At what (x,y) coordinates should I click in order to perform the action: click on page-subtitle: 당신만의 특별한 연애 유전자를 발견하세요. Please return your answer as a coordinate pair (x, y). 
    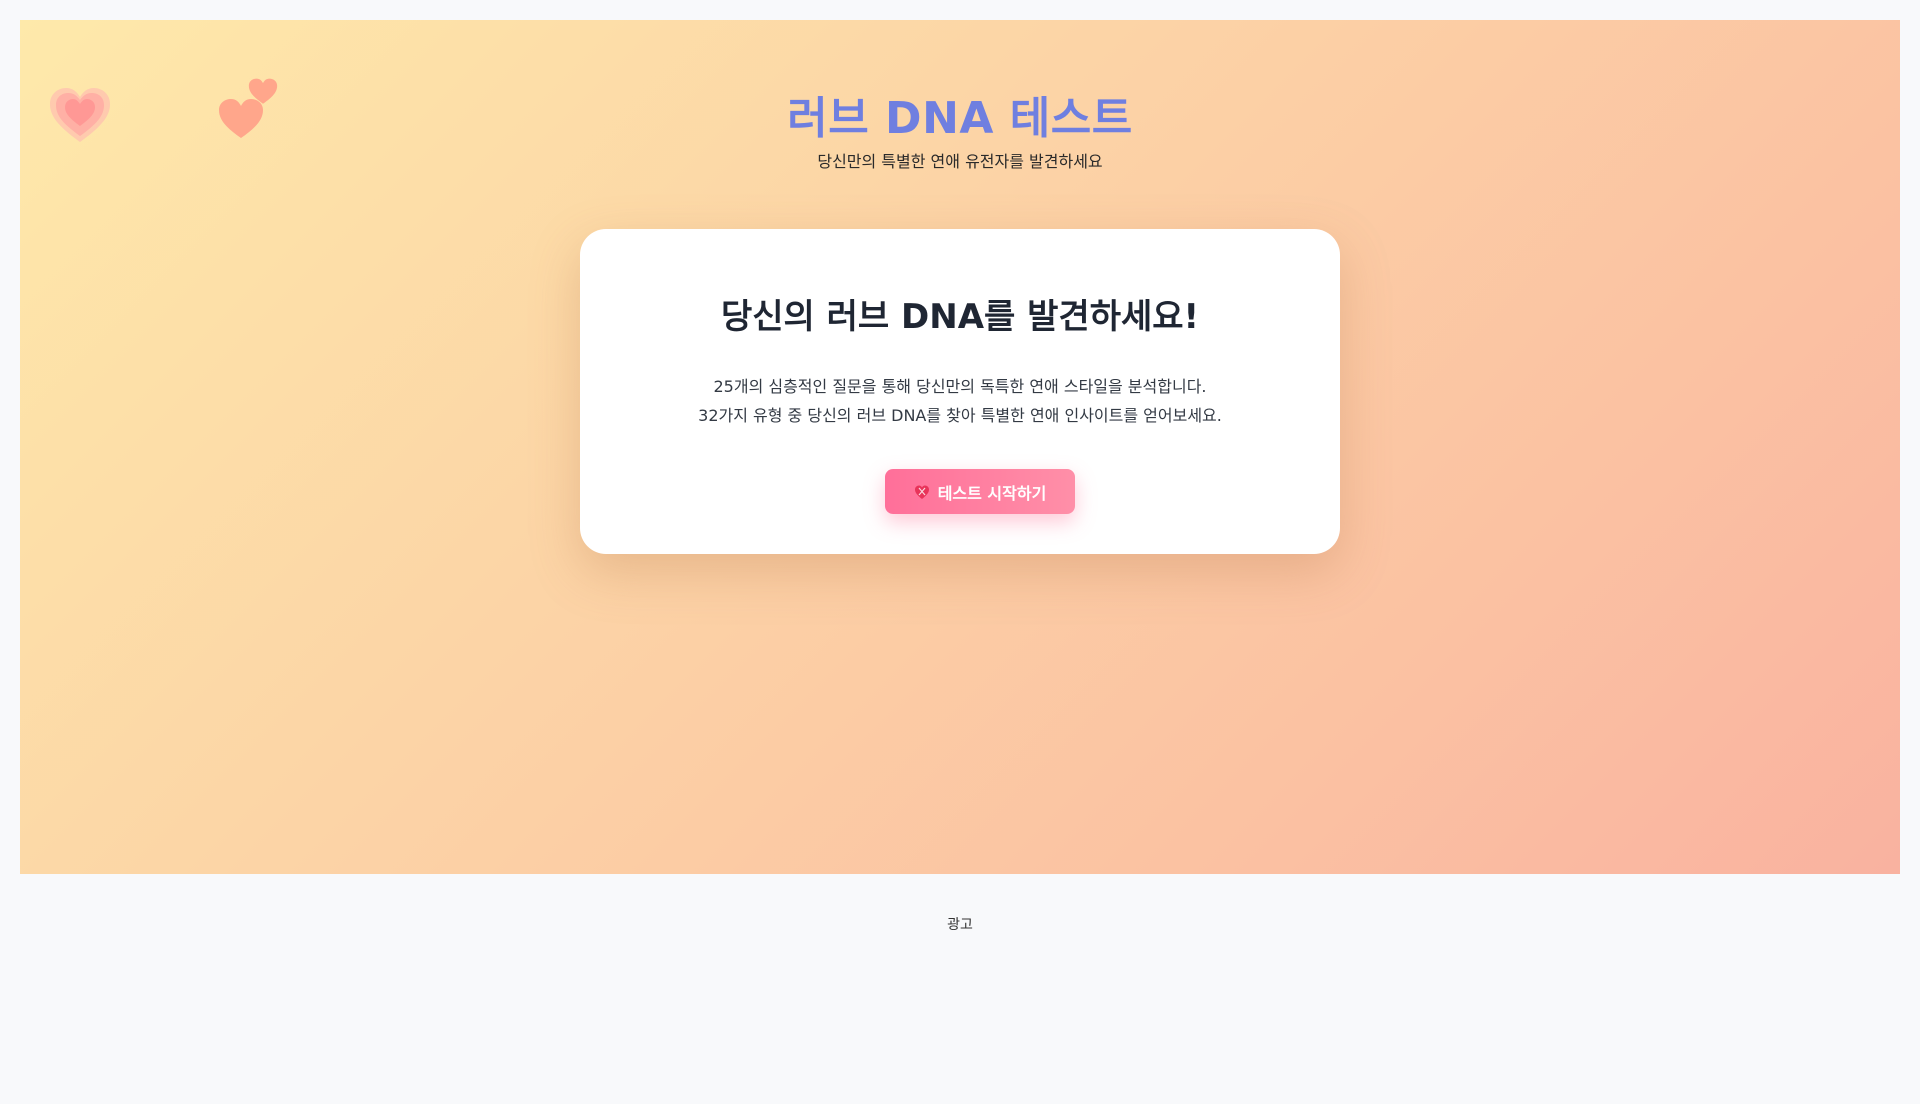
    Looking at the image, I should click on (960, 161).